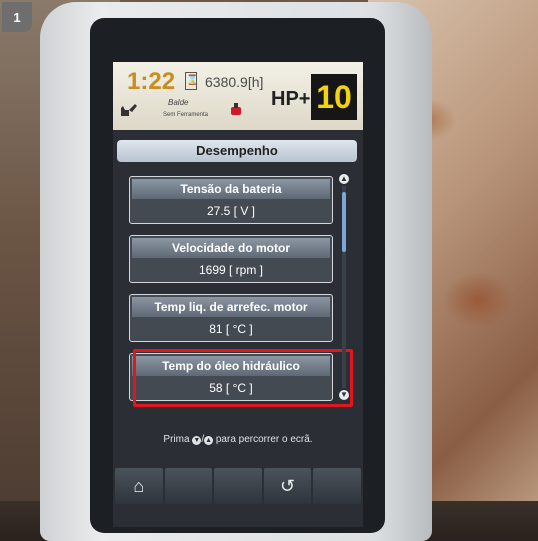 This screenshot has height=541, width=538. I want to click on hint-suffix: para percorrer o ecrã., so click(264, 439).